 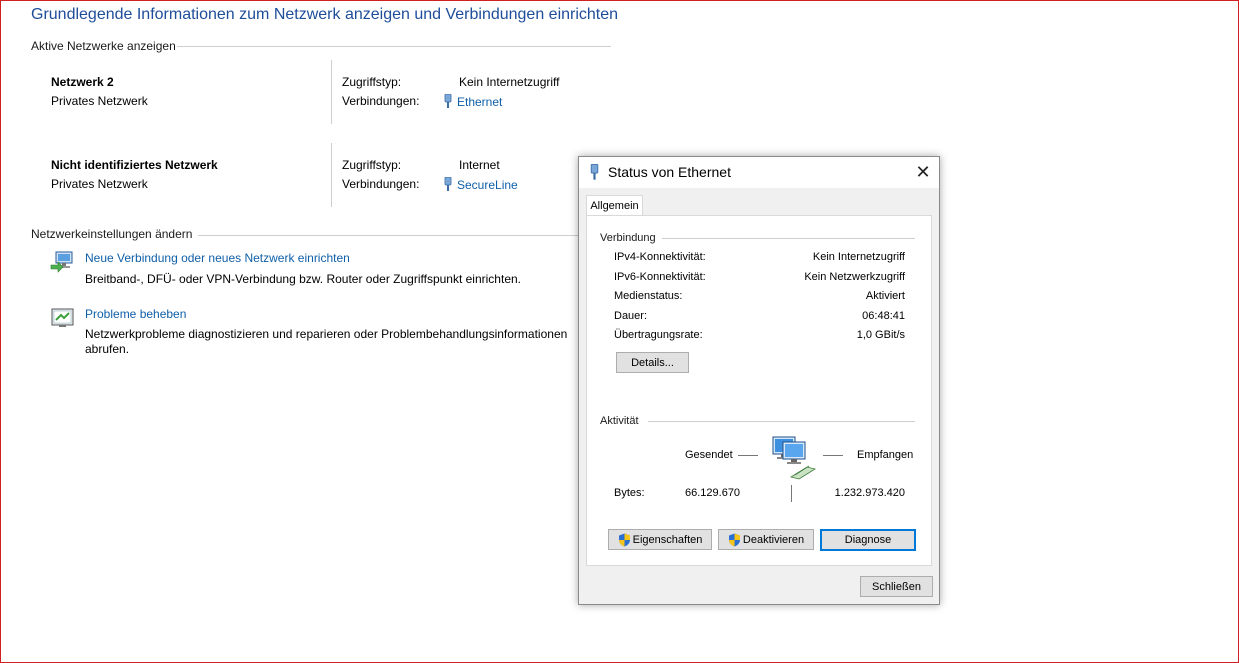 I want to click on duration-value: 06:48:41, so click(x=883, y=316).